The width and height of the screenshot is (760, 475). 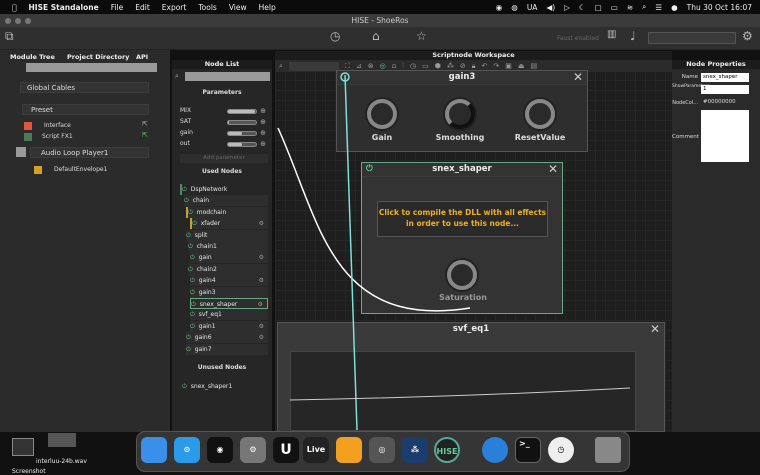 What do you see at coordinates (351, 252) in the screenshot?
I see `connection-cable` at bounding box center [351, 252].